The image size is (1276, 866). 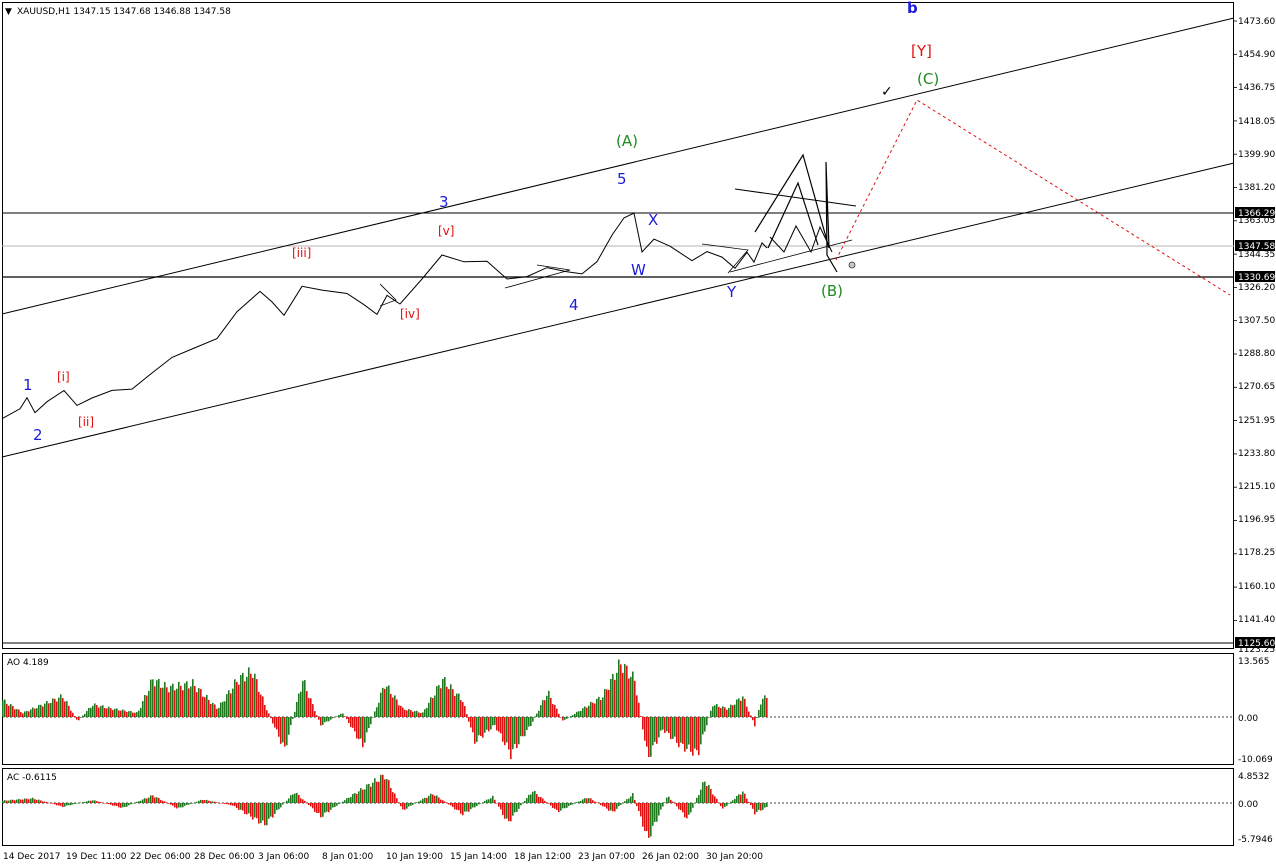 What do you see at coordinates (8, 12) in the screenshot?
I see `header-arrow-icon: ▼` at bounding box center [8, 12].